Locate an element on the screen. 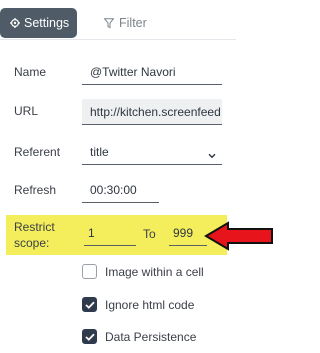 Image resolution: width=320 pixels, height=353 pixels. option-ignore-html-label: Ignore html code is located at coordinates (150, 304).